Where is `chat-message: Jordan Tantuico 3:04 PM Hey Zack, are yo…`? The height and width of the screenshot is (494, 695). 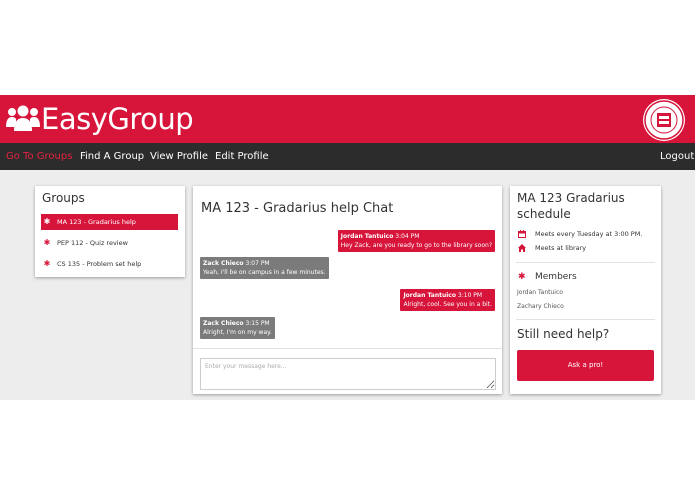 chat-message: Jordan Tantuico 3:04 PM Hey Zack, are yo… is located at coordinates (416, 241).